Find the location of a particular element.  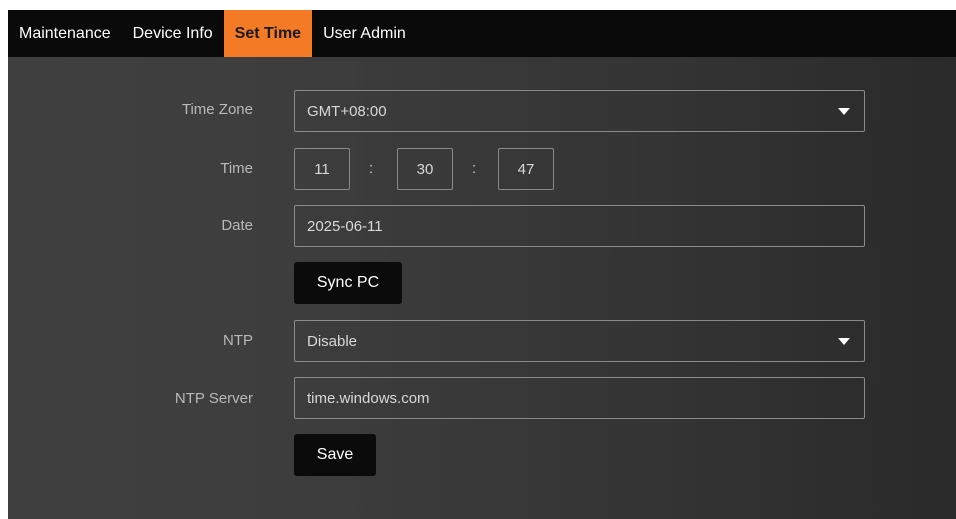

date-field: 2025-06-11 is located at coordinates (579, 226).